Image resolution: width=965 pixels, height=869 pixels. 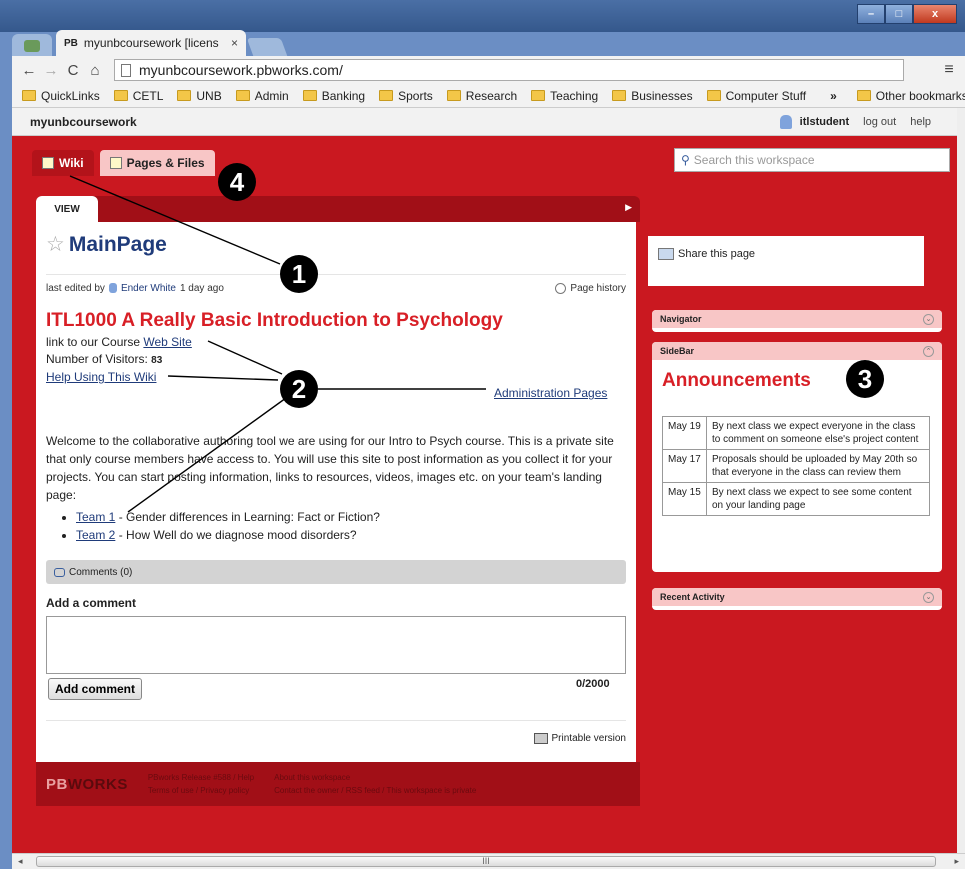 What do you see at coordinates (574, 95) in the screenshot?
I see `bookmark-label: Teaching` at bounding box center [574, 95].